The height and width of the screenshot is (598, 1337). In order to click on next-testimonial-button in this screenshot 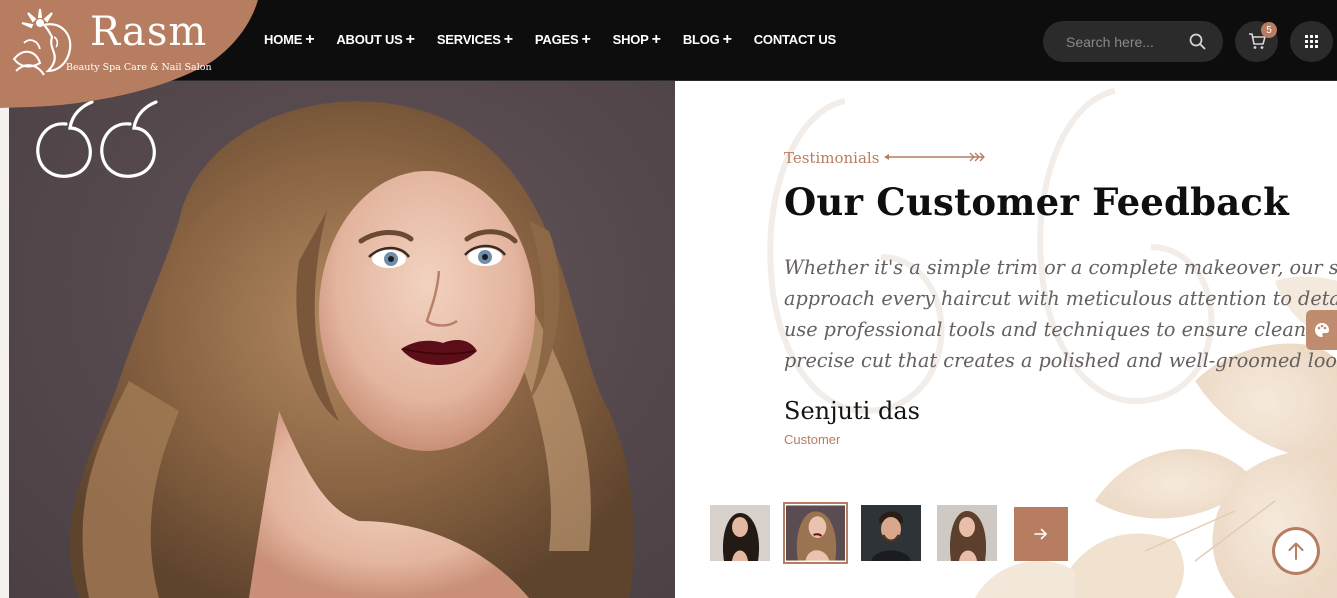, I will do `click(1041, 534)`.